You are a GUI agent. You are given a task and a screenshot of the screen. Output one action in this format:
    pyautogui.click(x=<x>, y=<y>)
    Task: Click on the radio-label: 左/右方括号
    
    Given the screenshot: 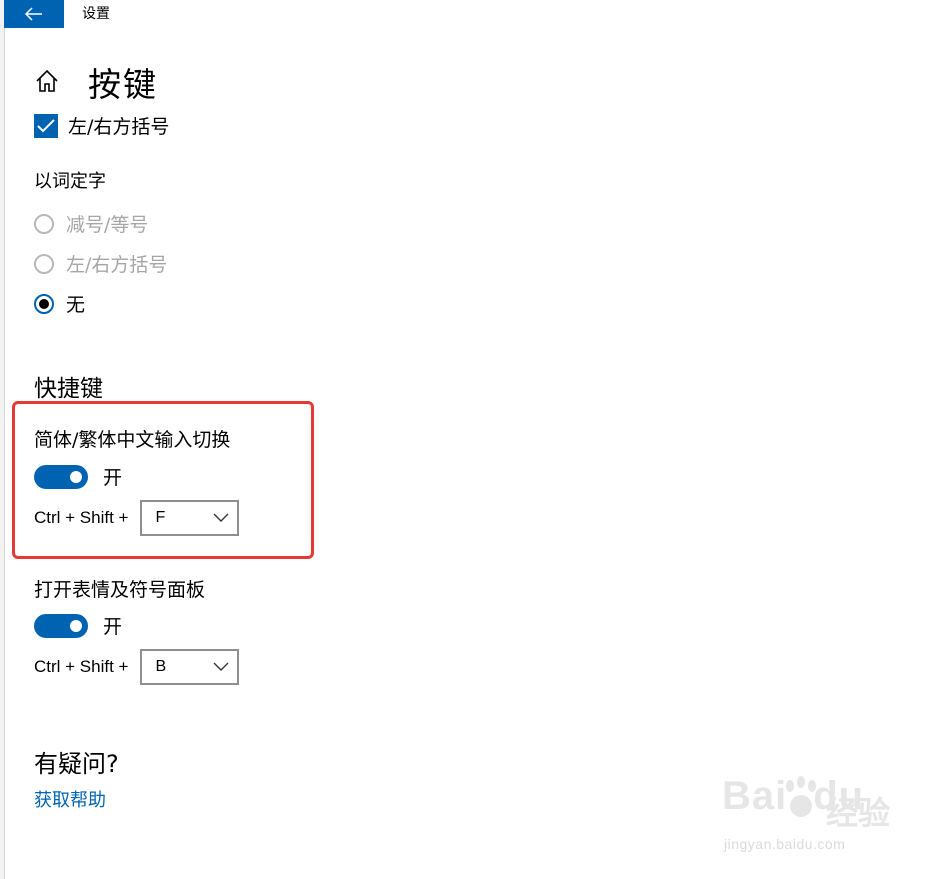 What is the action you would take?
    pyautogui.click(x=117, y=265)
    